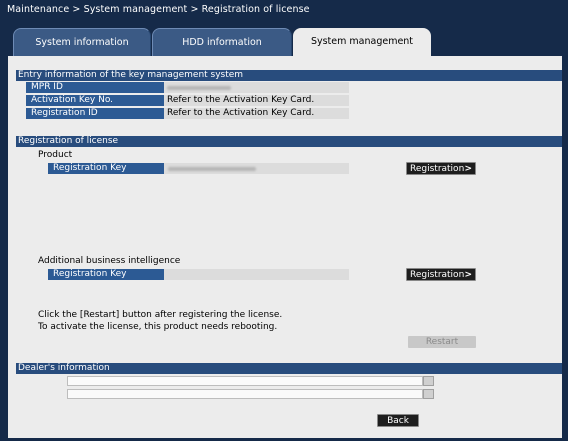  Describe the element at coordinates (106, 168) in the screenshot. I see `product-registration-key-label: Registration Key` at that location.